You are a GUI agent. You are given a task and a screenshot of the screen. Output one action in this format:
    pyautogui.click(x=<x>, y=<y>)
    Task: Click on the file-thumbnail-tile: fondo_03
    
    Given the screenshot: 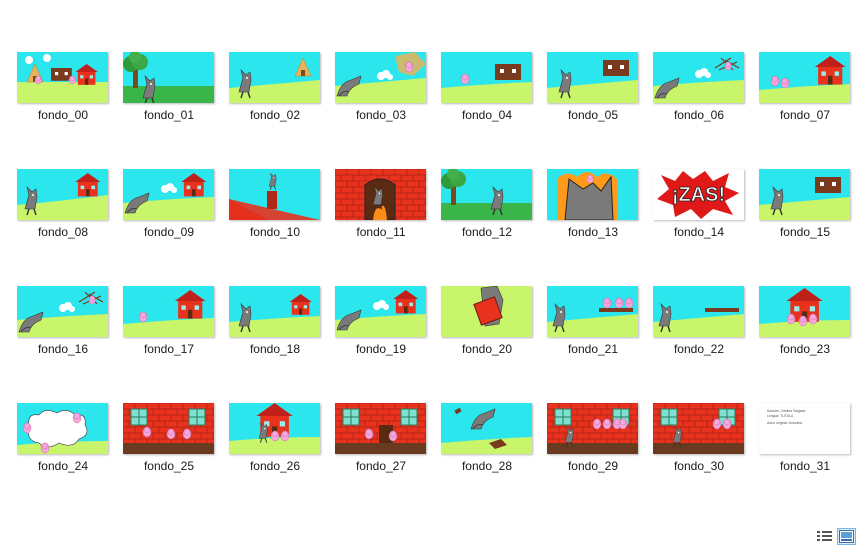 What is the action you would take?
    pyautogui.click(x=380, y=87)
    